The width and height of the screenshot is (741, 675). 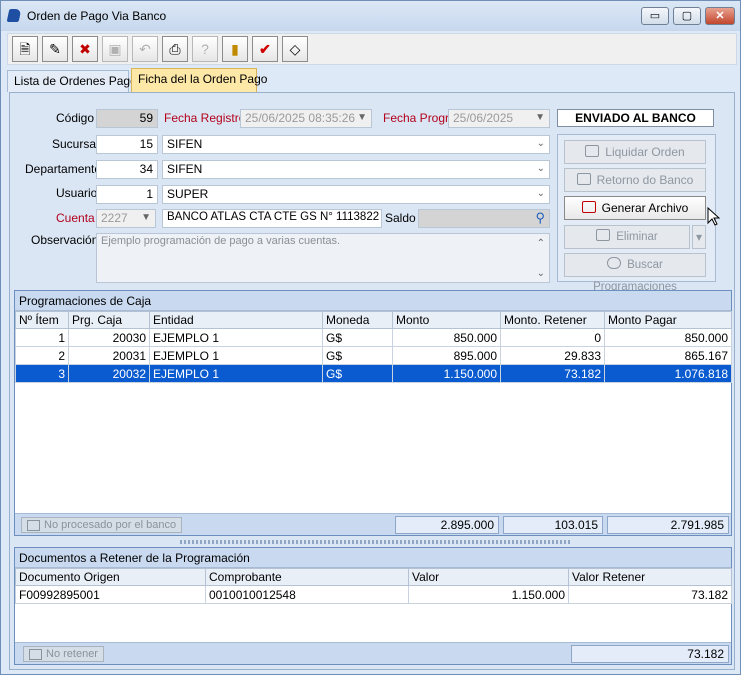 I want to click on table-cell: 895.000, so click(x=446, y=355).